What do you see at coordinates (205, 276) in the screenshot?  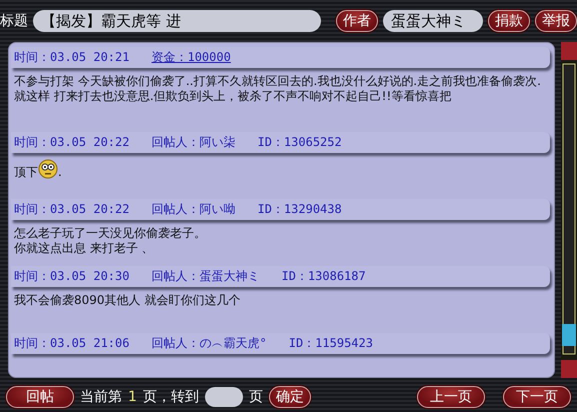 I see `header-text: 回帖人：蛋蛋大神ミ` at bounding box center [205, 276].